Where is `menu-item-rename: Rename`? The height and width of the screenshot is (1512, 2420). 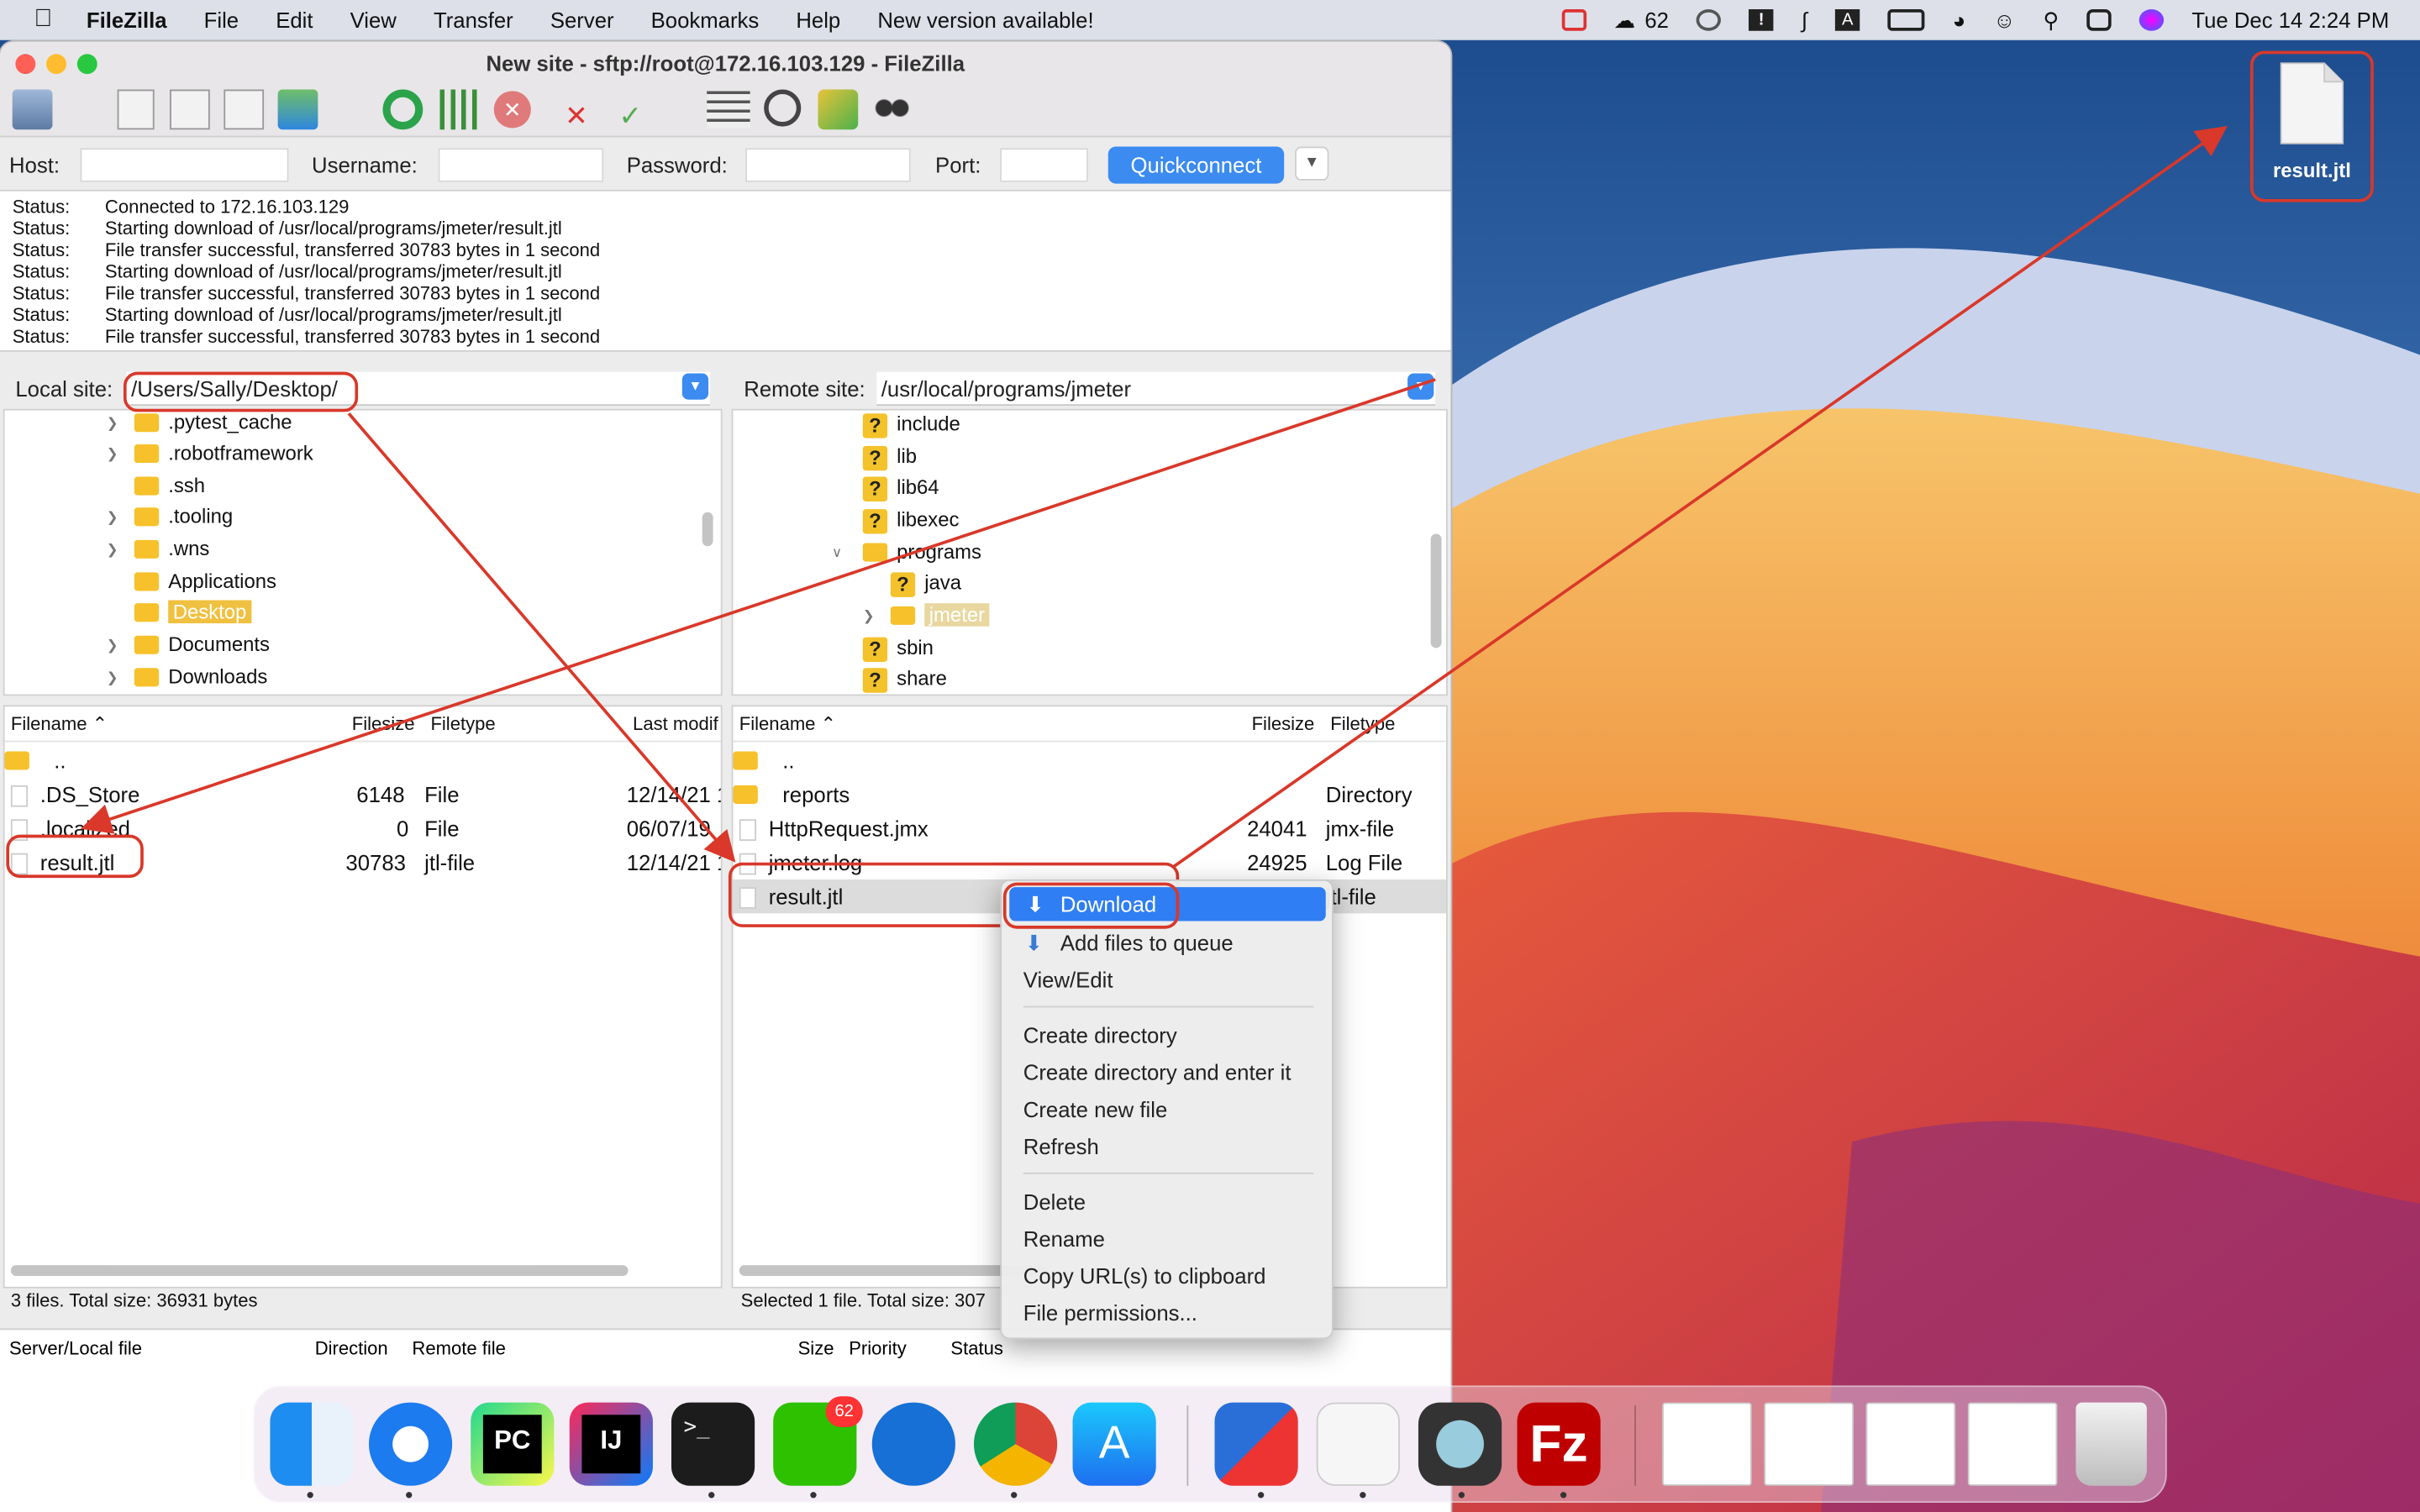
menu-item-rename: Rename is located at coordinates (1064, 1239).